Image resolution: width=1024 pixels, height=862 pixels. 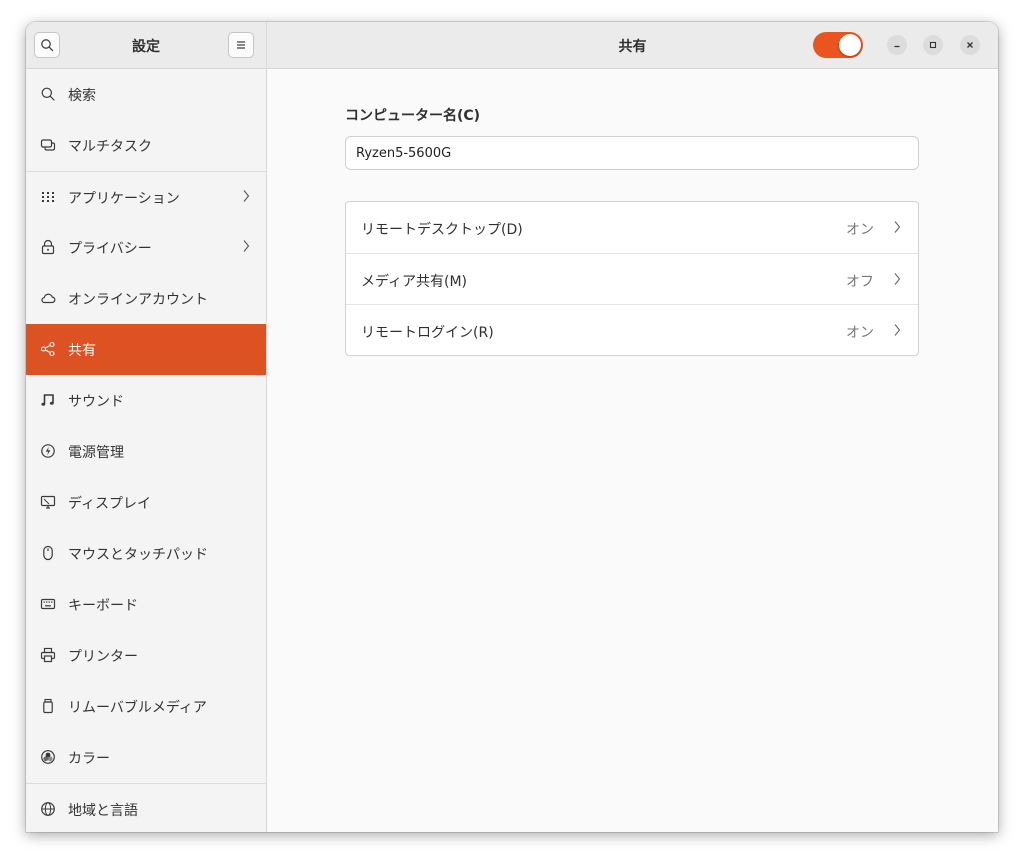 I want to click on computer-name-label: コンピューター名(C), so click(x=413, y=116).